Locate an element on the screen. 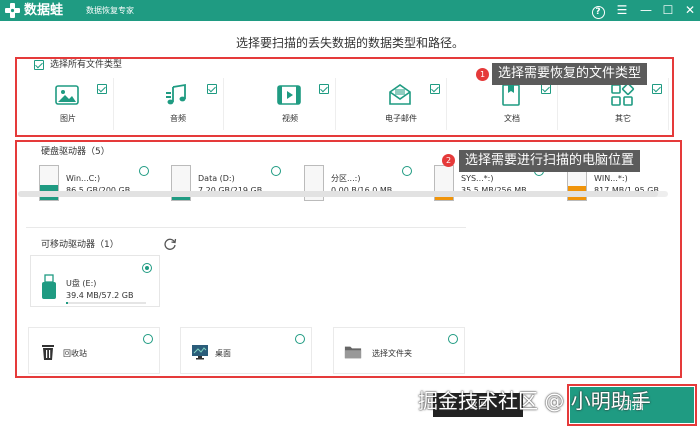 This screenshot has height=427, width=700. document-icon is located at coordinates (511, 95).